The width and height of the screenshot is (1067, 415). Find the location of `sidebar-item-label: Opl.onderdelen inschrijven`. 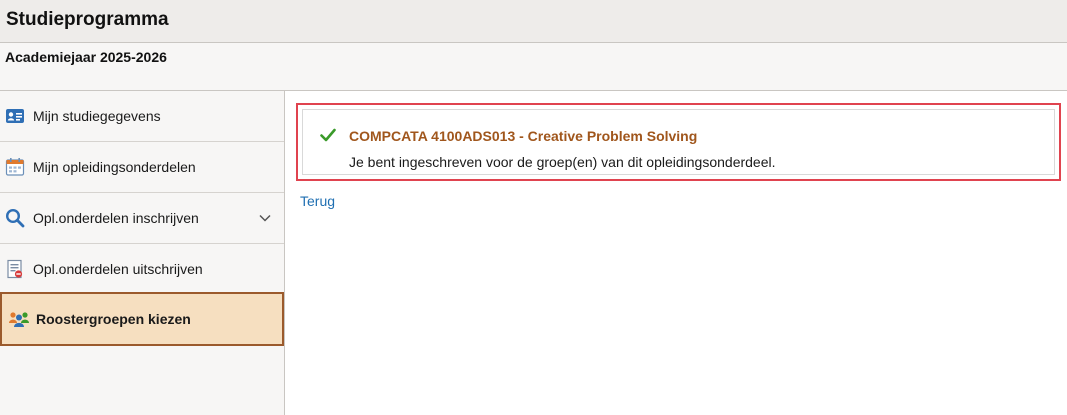

sidebar-item-label: Opl.onderdelen inschrijven is located at coordinates (116, 218).